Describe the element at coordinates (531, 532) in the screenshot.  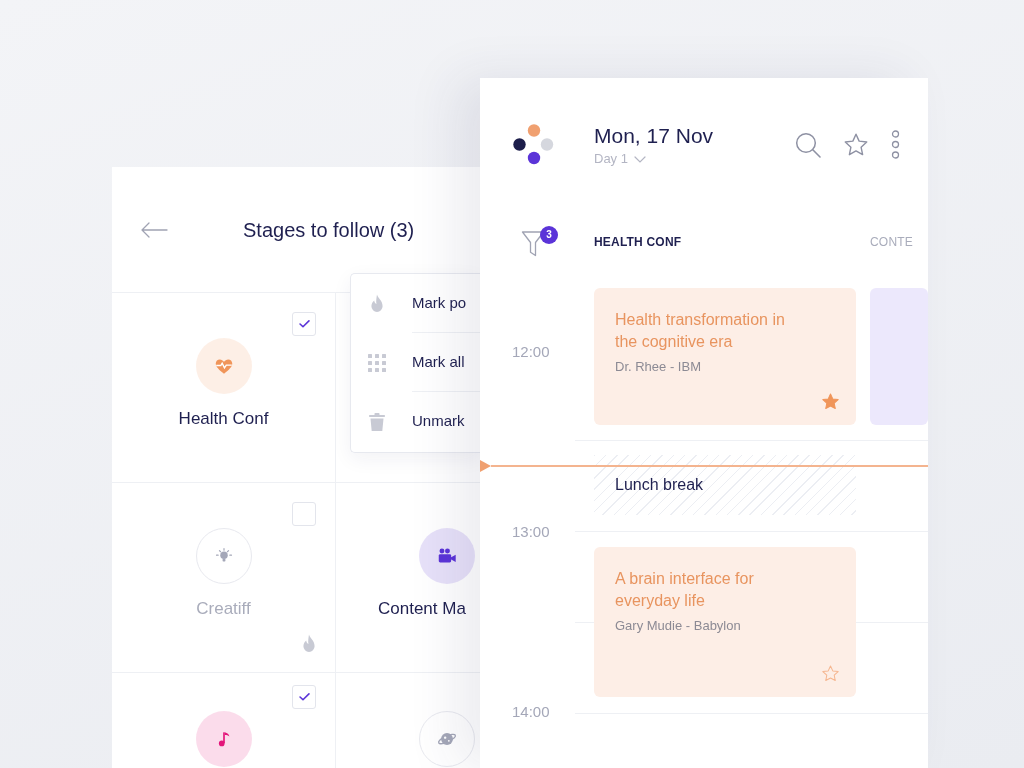
I see `time-label: 13:00` at that location.